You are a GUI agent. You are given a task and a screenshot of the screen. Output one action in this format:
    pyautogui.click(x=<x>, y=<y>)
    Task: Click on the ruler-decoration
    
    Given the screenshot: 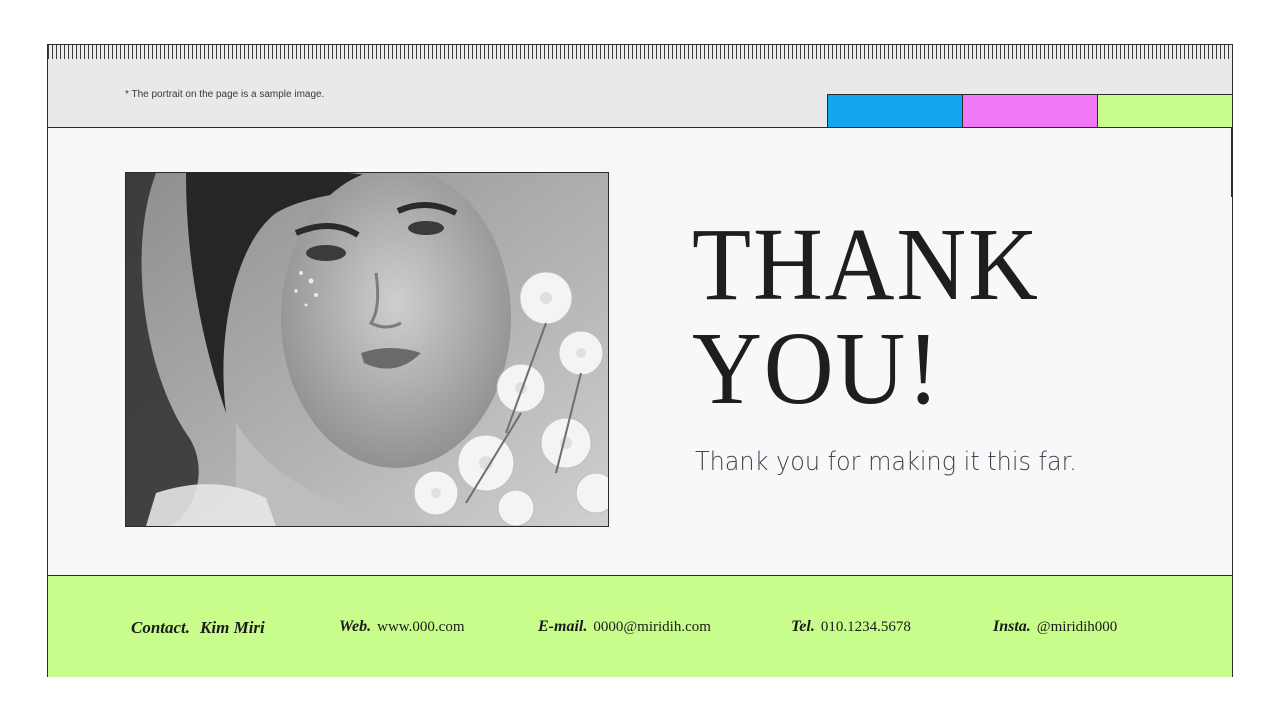 What is the action you would take?
    pyautogui.click(x=640, y=52)
    